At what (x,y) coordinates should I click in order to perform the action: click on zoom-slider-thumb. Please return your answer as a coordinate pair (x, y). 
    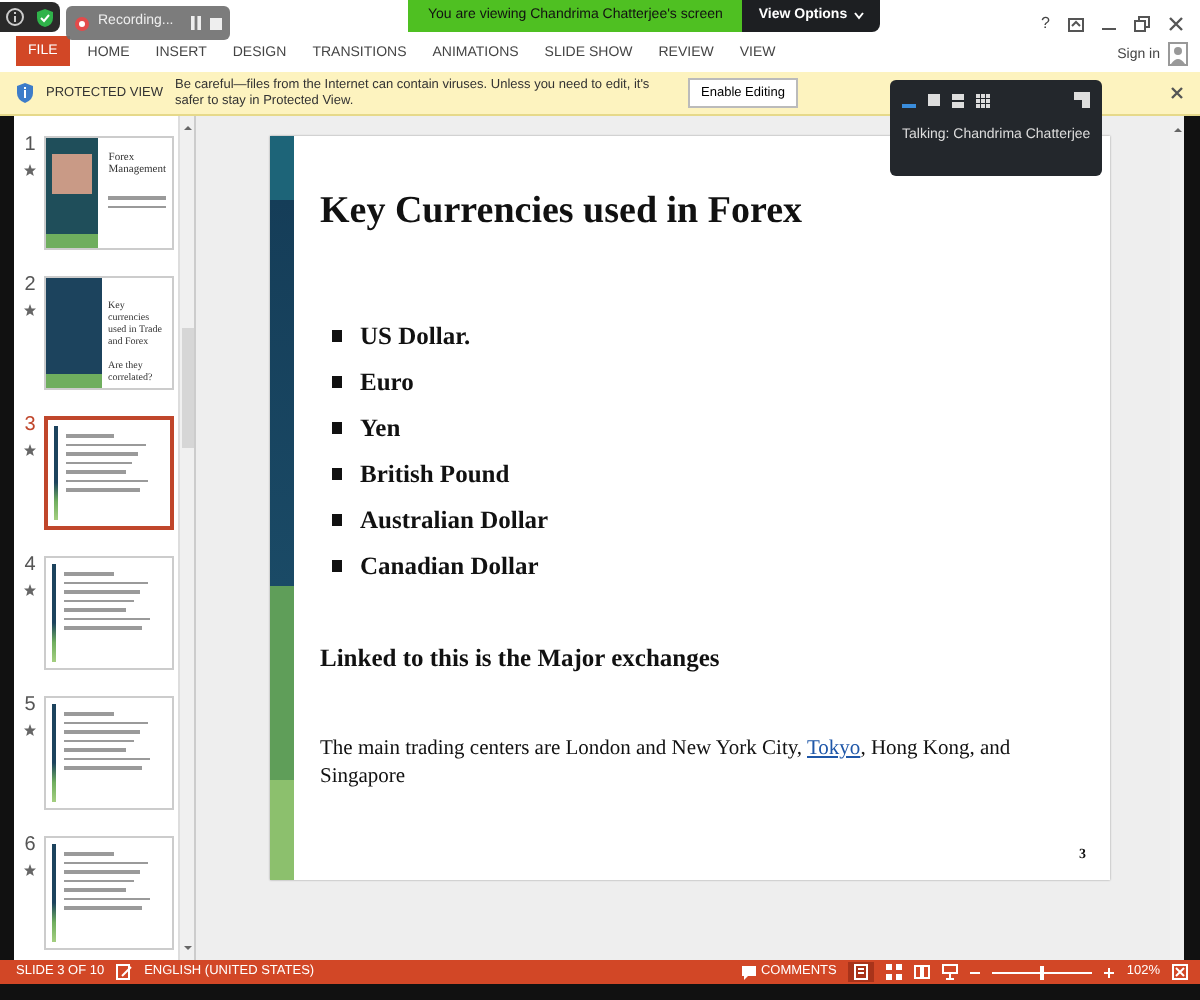
    Looking at the image, I should click on (1042, 972).